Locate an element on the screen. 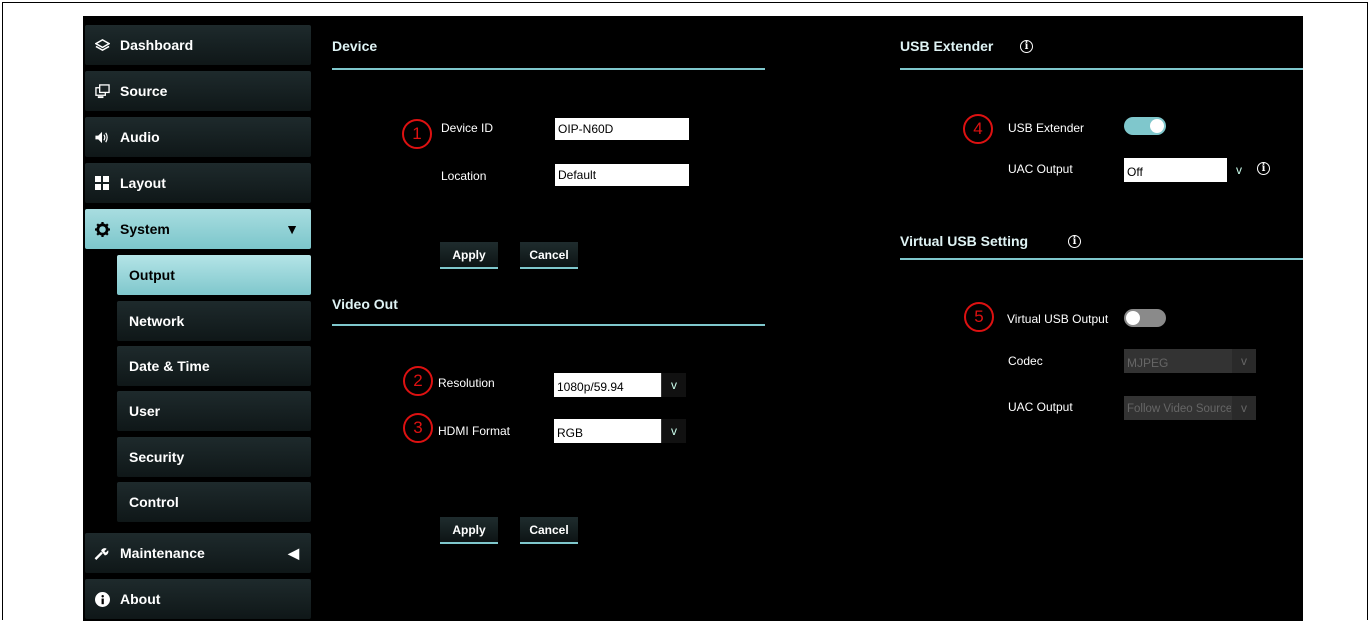 This screenshot has width=1371, height=621. location-label: Location is located at coordinates (464, 176).